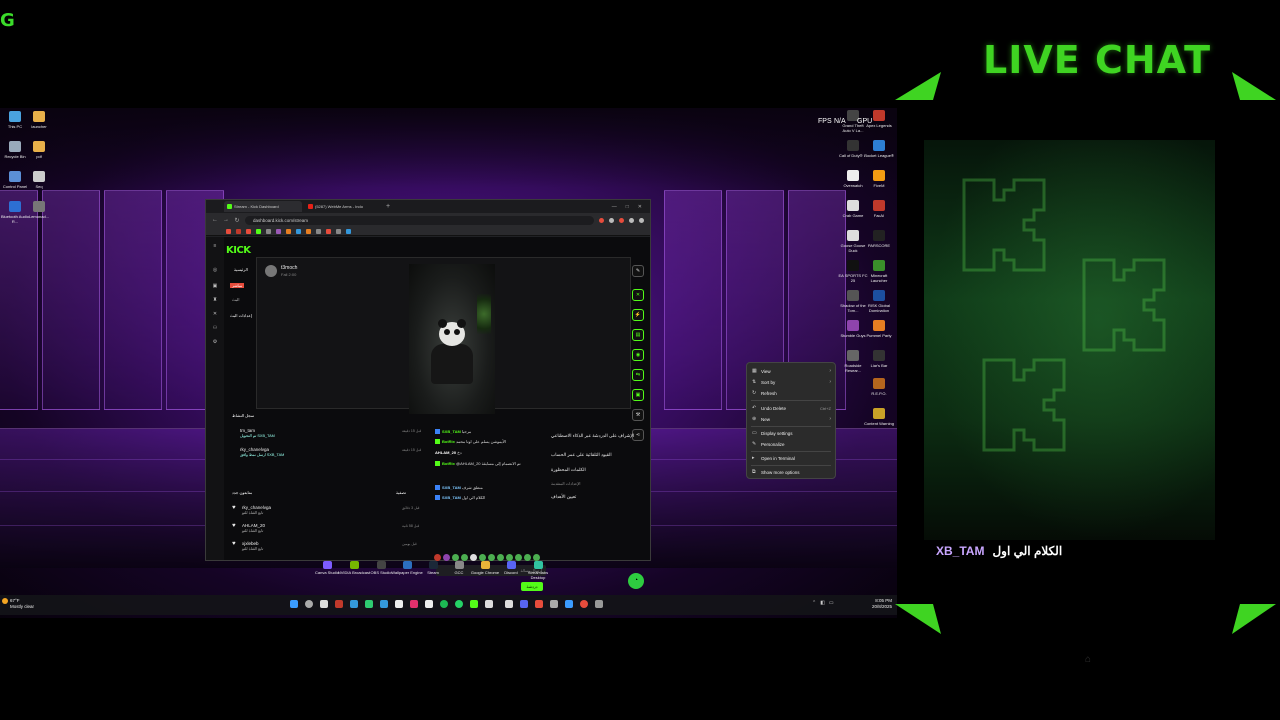 The width and height of the screenshot is (1280, 720). Describe the element at coordinates (791, 382) in the screenshot. I see `context-item-sort-by: ⇅ Sort by ›` at that location.